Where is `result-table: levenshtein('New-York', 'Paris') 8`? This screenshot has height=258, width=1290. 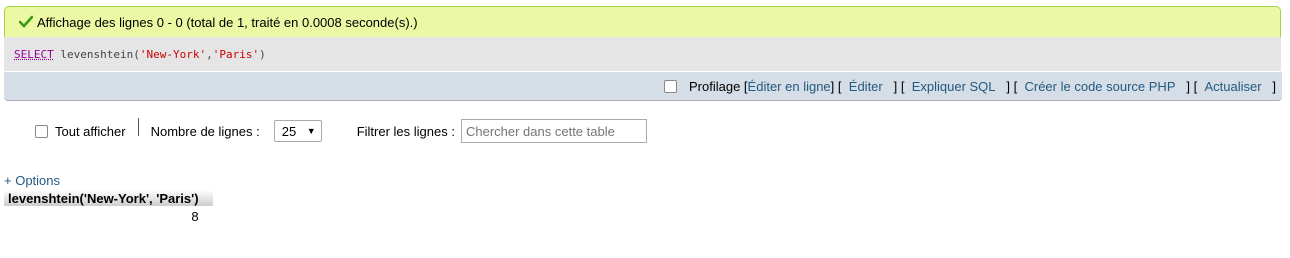
result-table: levenshtein('New-York', 'Paris') 8 is located at coordinates (108, 207).